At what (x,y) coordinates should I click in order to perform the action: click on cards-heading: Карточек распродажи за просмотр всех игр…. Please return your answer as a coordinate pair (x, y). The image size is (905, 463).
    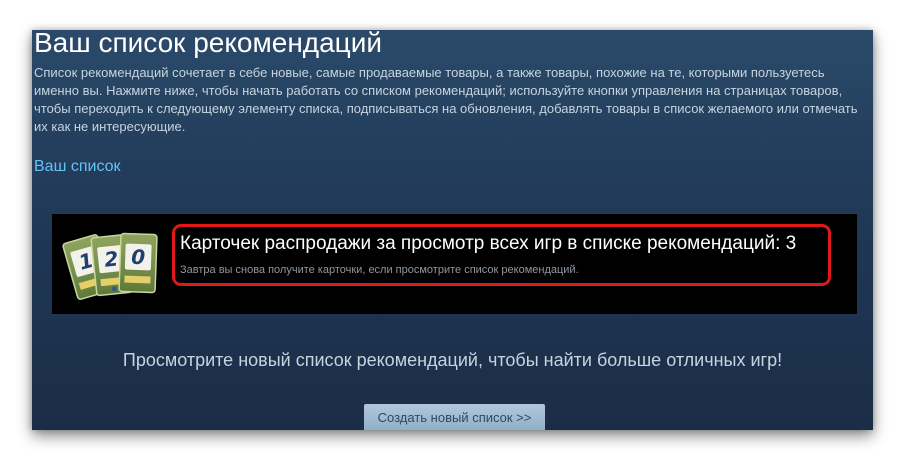
    Looking at the image, I should click on (488, 243).